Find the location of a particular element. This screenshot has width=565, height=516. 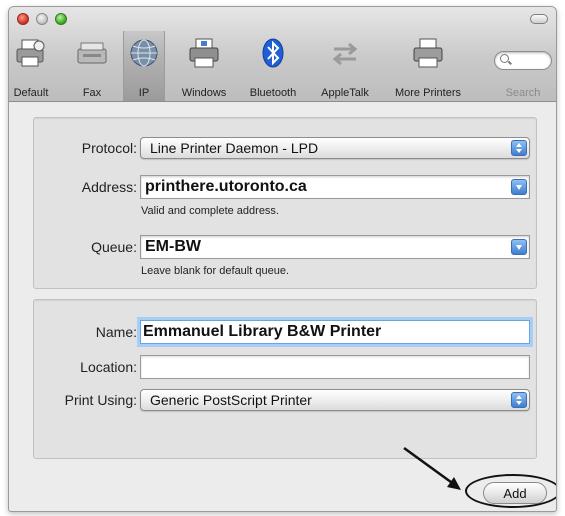

queue-label: Queue: is located at coordinates (114, 247).